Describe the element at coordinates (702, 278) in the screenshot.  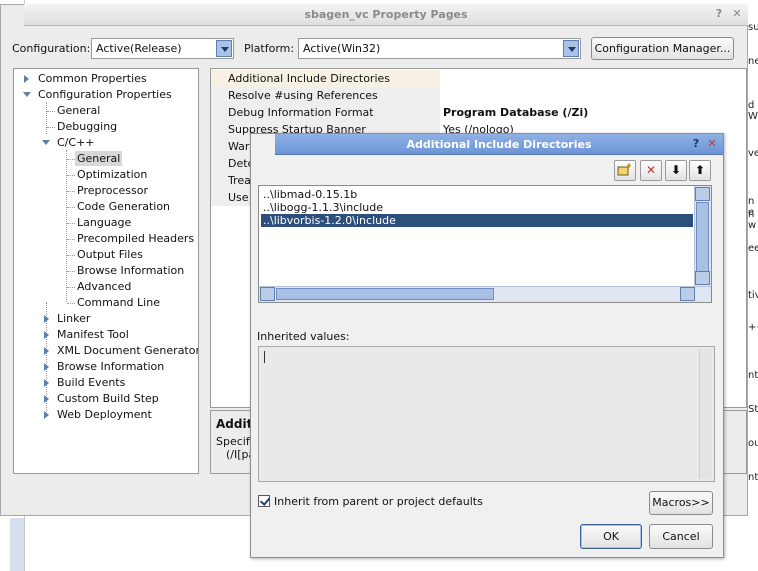
I see `scroll-down-icon` at that location.